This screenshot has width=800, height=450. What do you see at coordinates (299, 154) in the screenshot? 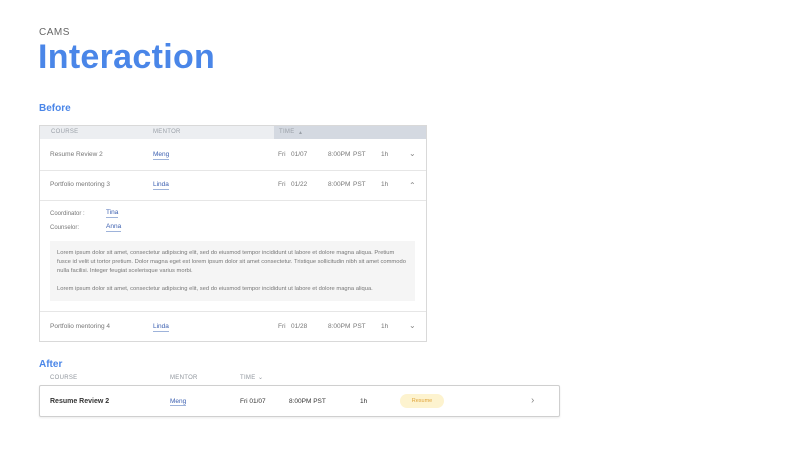
I see `session-date: 01/07` at bounding box center [299, 154].